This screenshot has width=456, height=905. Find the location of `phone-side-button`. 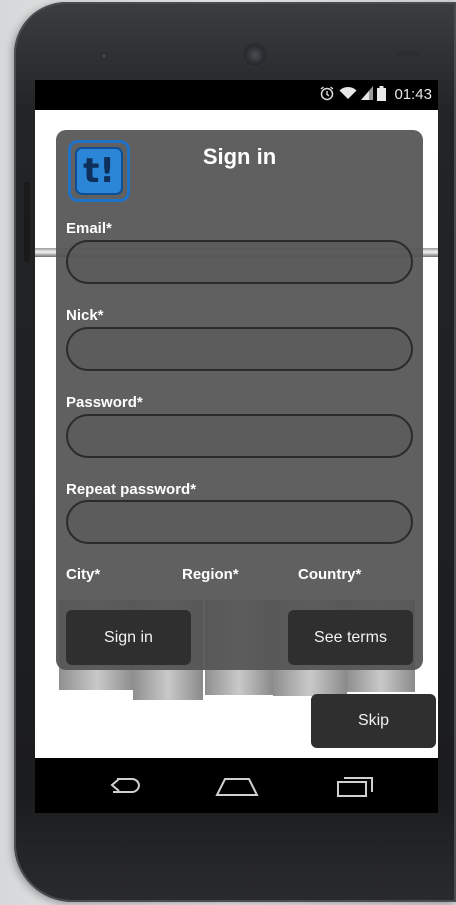

phone-side-button is located at coordinates (27, 222).